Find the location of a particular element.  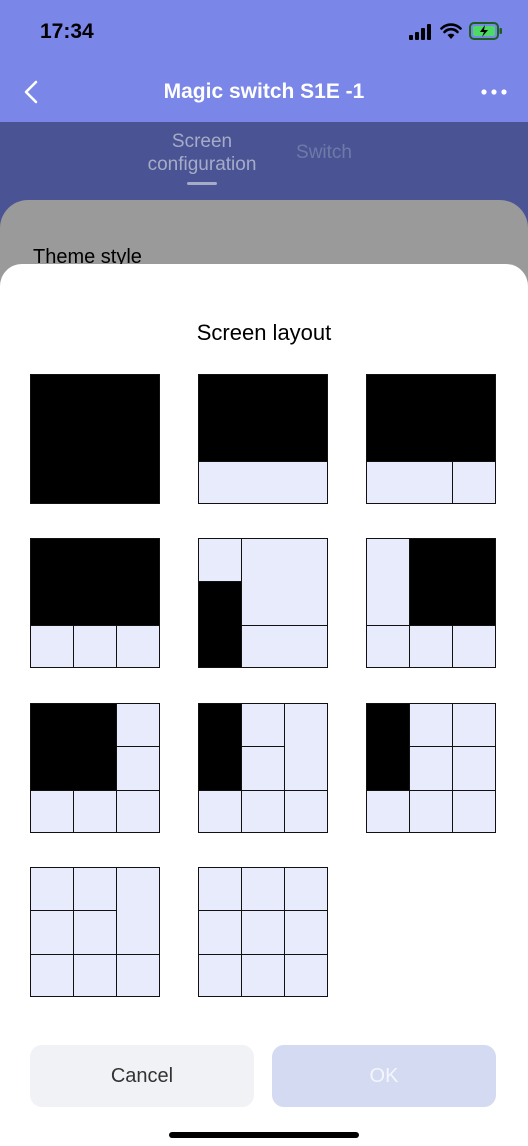

signal-icon is located at coordinates (420, 32).